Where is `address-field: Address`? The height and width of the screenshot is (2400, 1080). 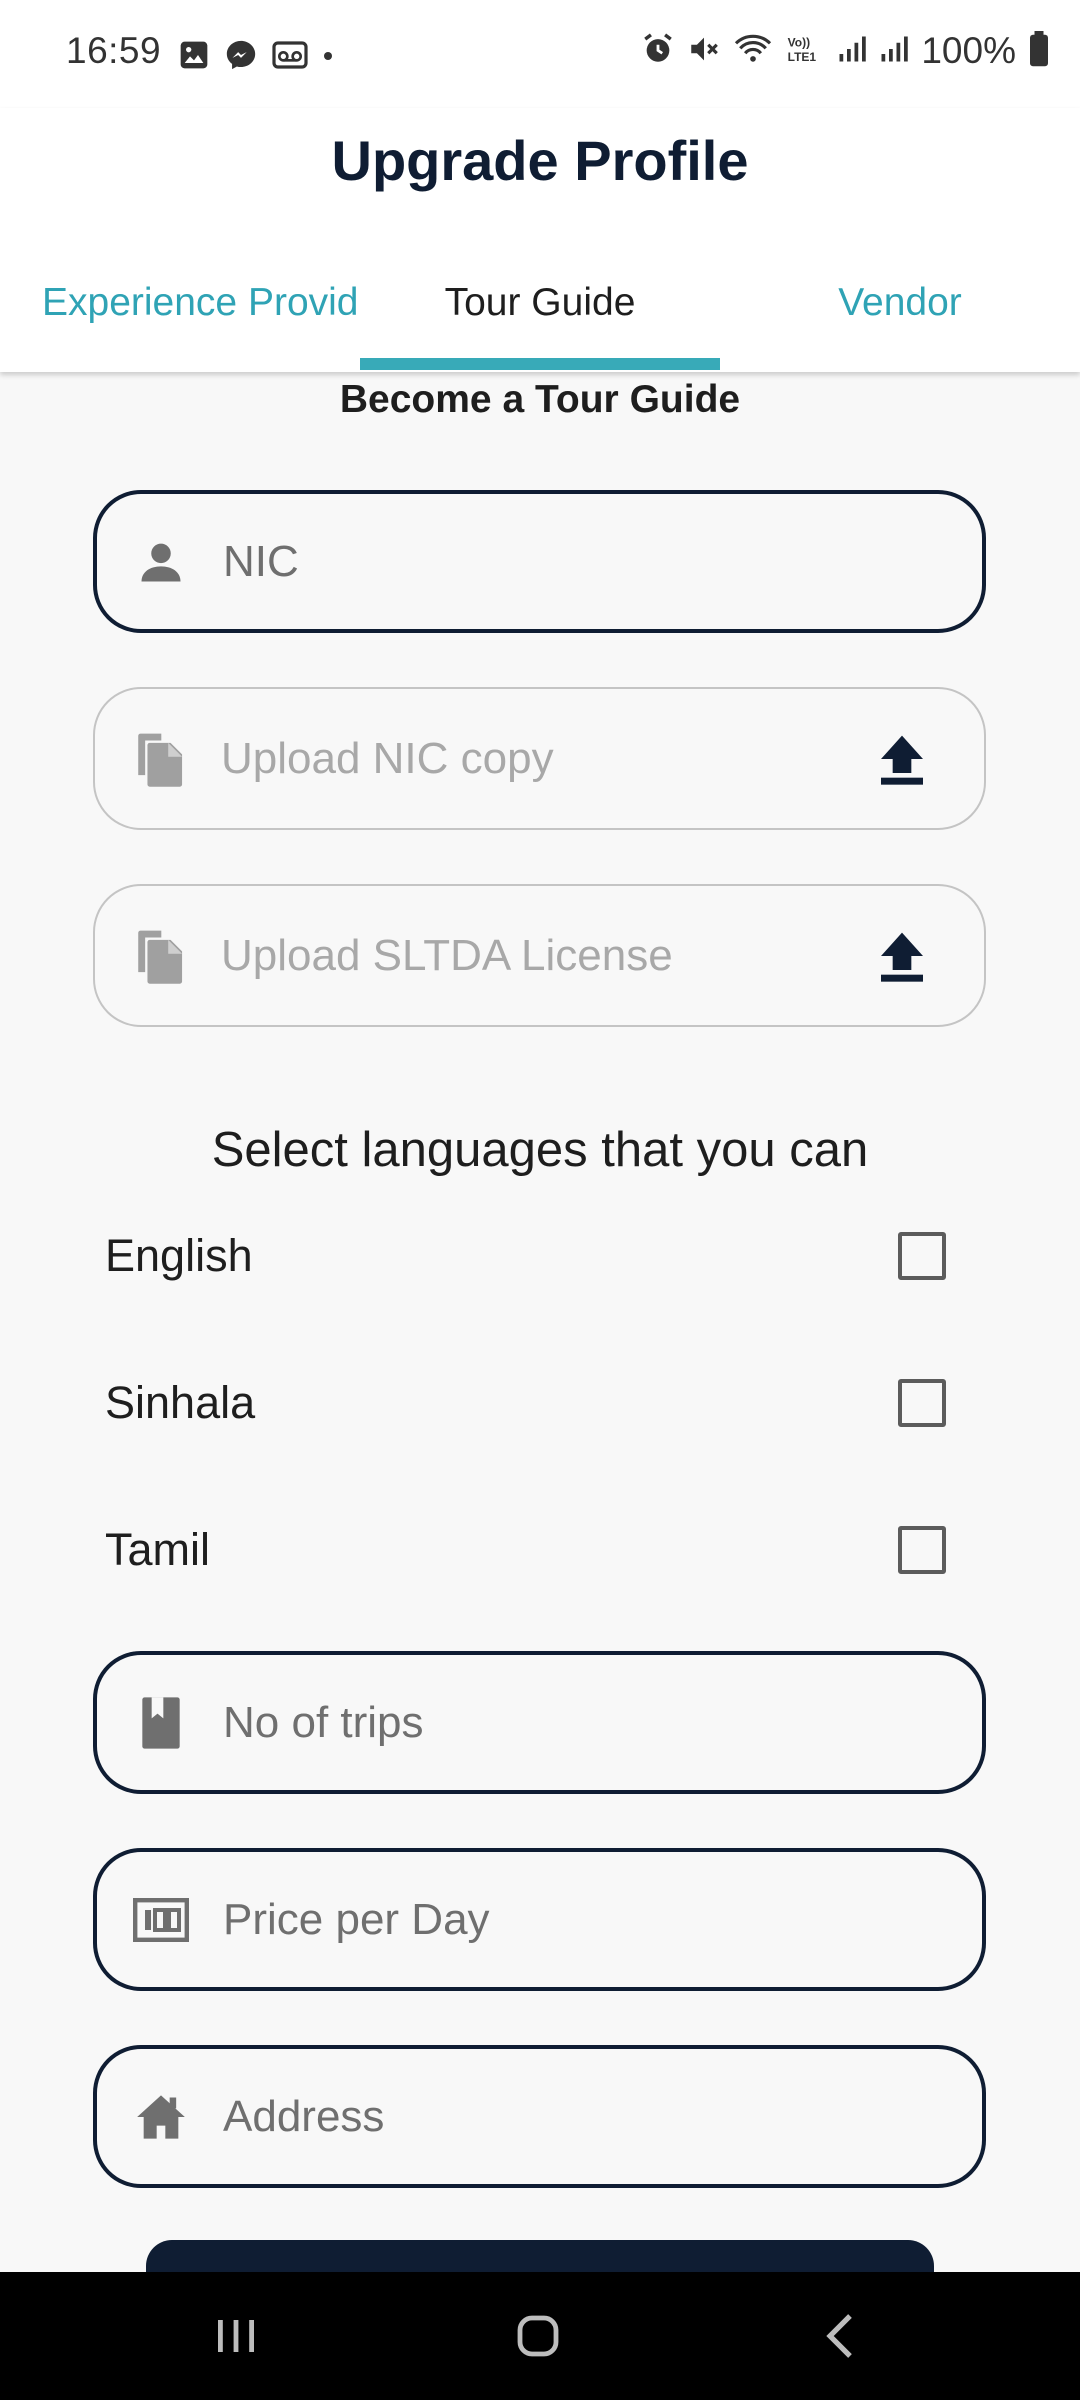 address-field: Address is located at coordinates (539, 2116).